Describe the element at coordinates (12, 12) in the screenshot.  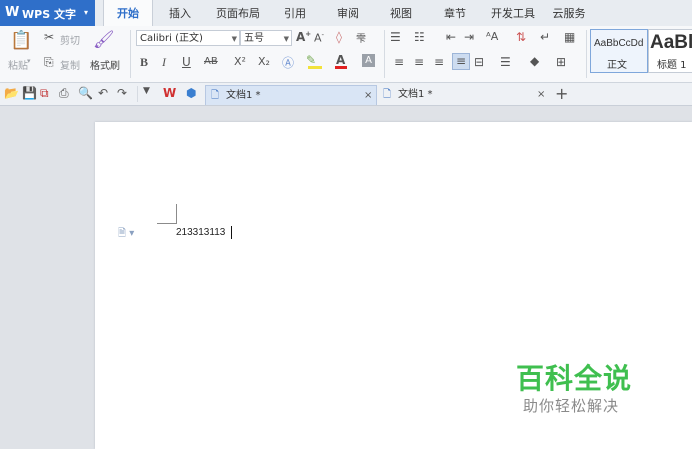
I see `wps-logo-icon: W` at that location.